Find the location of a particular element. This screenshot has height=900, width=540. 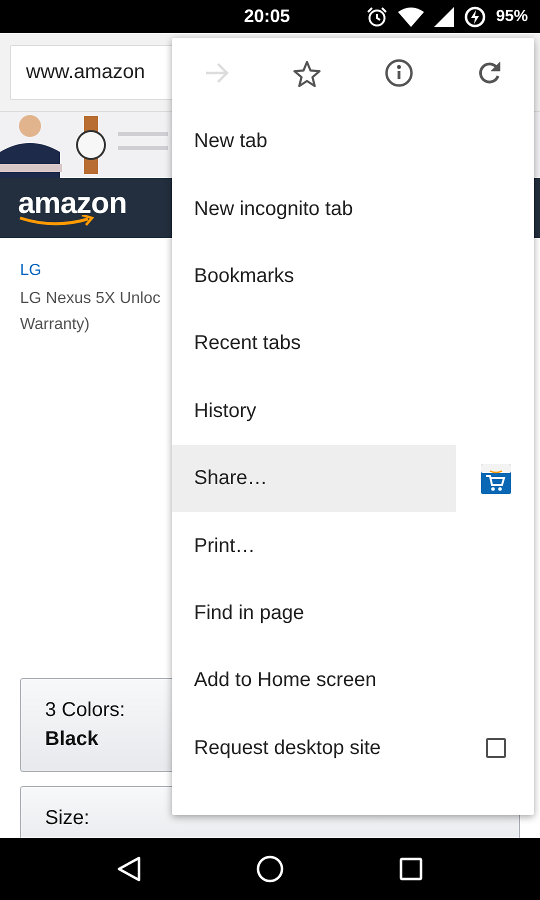

recents-icon is located at coordinates (410, 869).